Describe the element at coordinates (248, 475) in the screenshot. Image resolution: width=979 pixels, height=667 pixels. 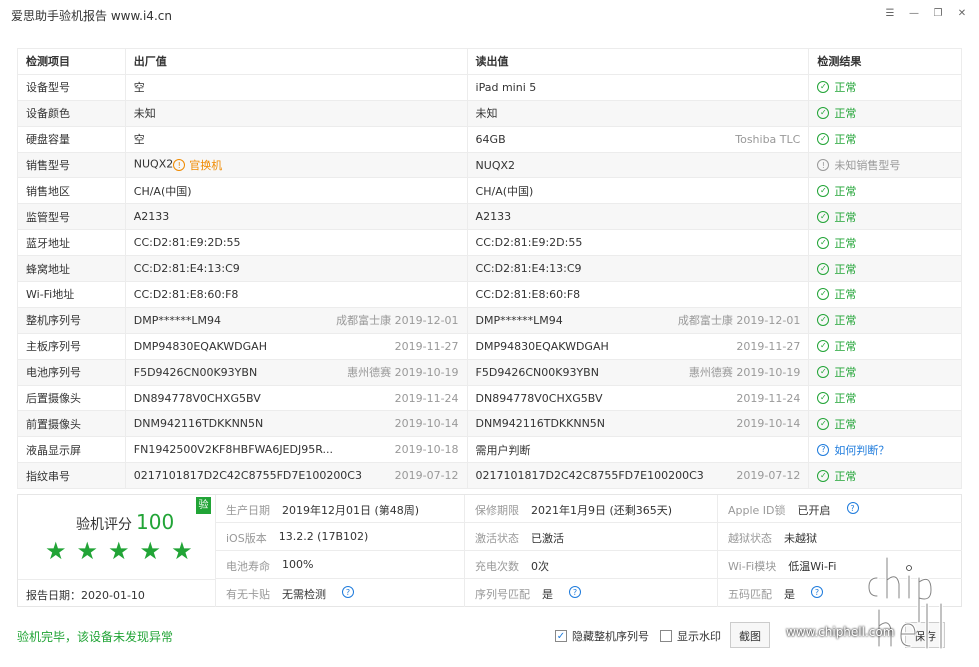
I see `factory-value-wrap: 0217101817D2C42C8755FD7E100200C3` at that location.